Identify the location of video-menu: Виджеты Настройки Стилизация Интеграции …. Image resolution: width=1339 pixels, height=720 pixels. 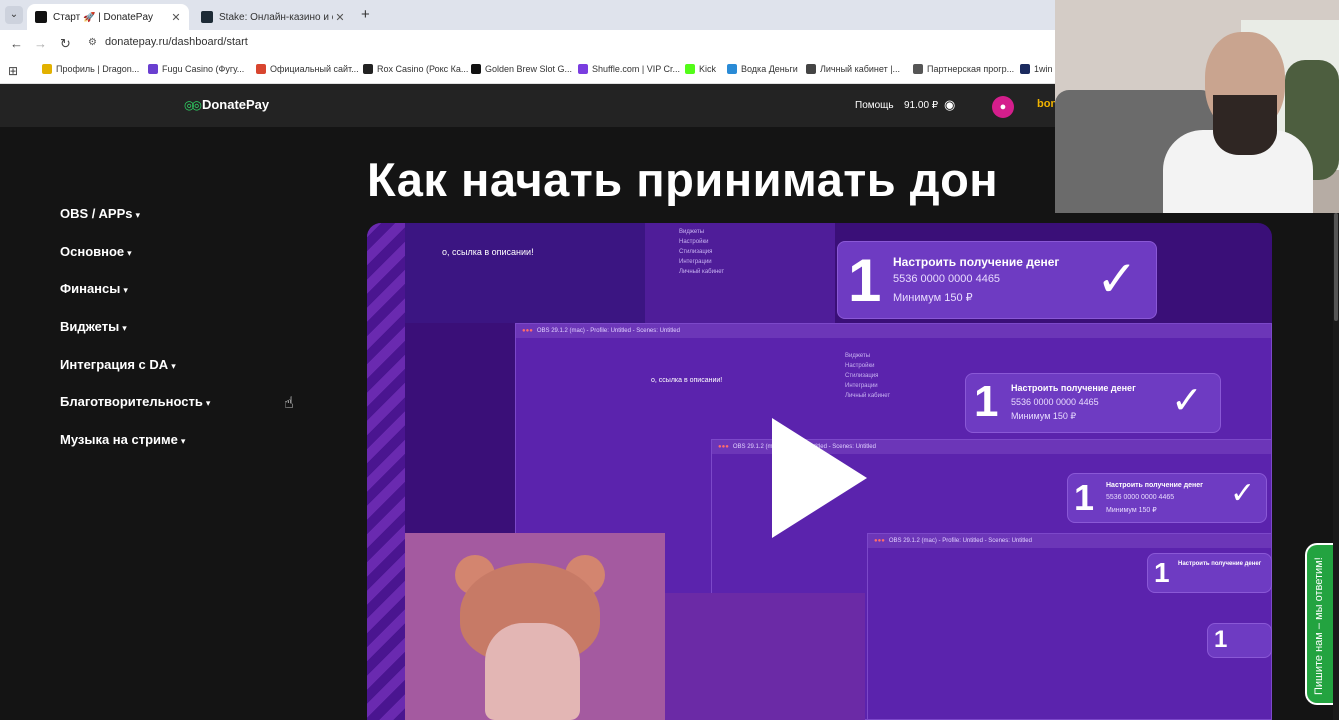
(867, 376).